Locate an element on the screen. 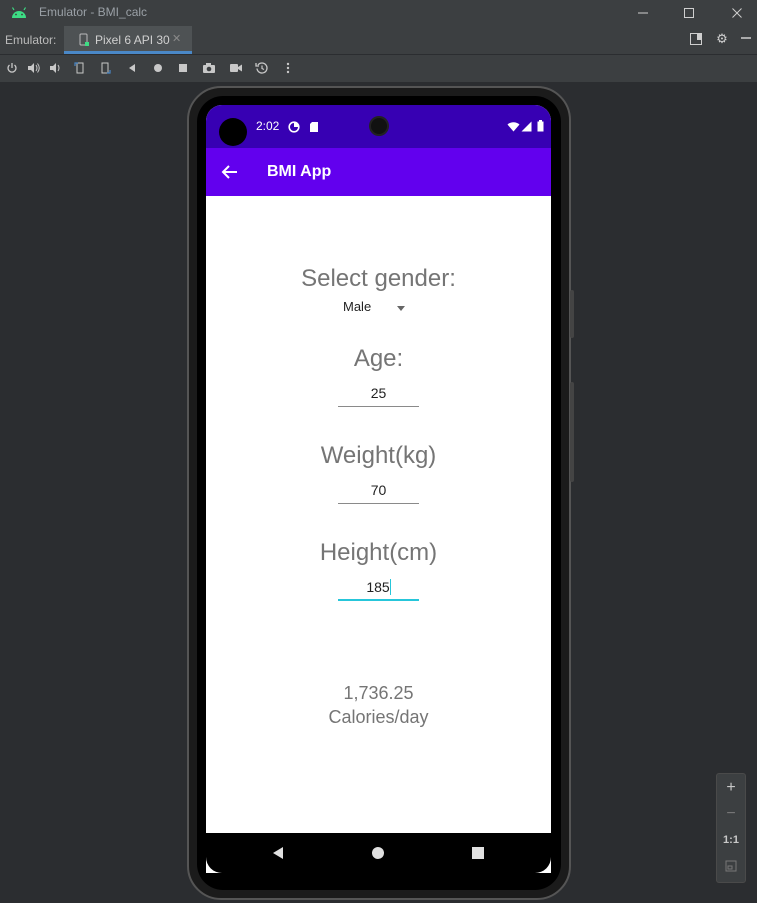 The image size is (757, 903). weight-input: 70 is located at coordinates (378, 492).